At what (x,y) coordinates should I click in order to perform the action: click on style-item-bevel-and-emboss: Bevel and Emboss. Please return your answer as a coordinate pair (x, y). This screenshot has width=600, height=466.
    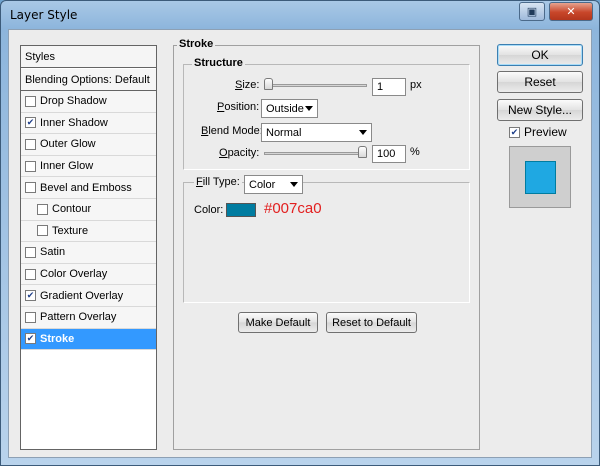
    Looking at the image, I should click on (88, 188).